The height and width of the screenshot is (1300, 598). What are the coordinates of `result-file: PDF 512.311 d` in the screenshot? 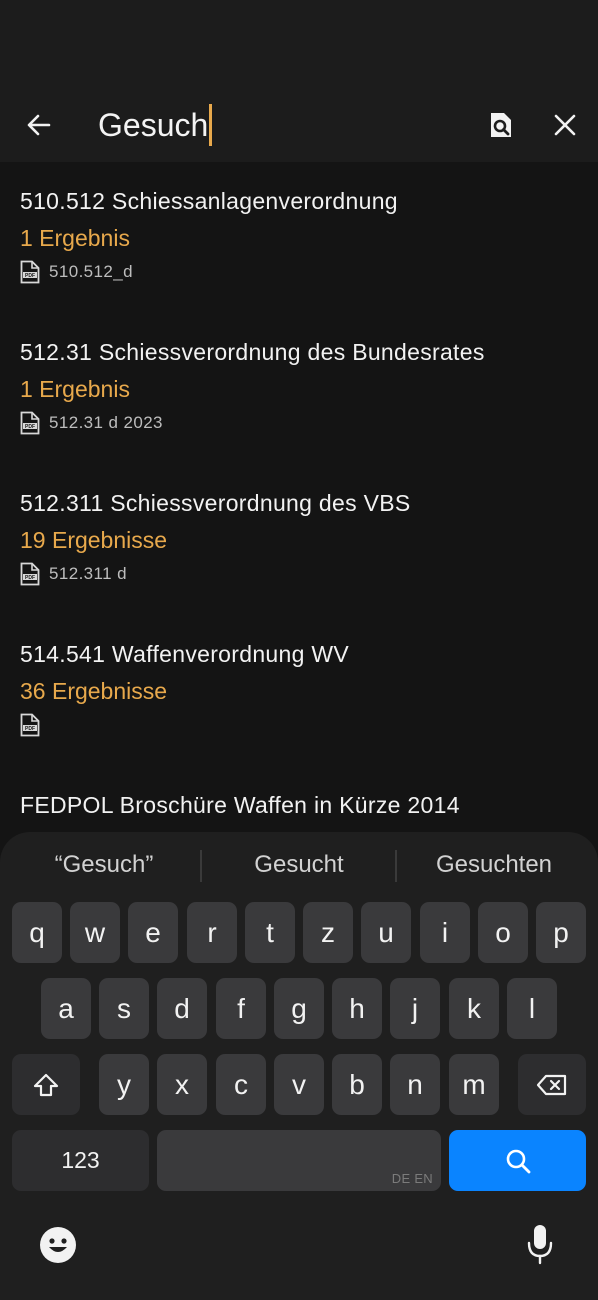 It's located at (300, 574).